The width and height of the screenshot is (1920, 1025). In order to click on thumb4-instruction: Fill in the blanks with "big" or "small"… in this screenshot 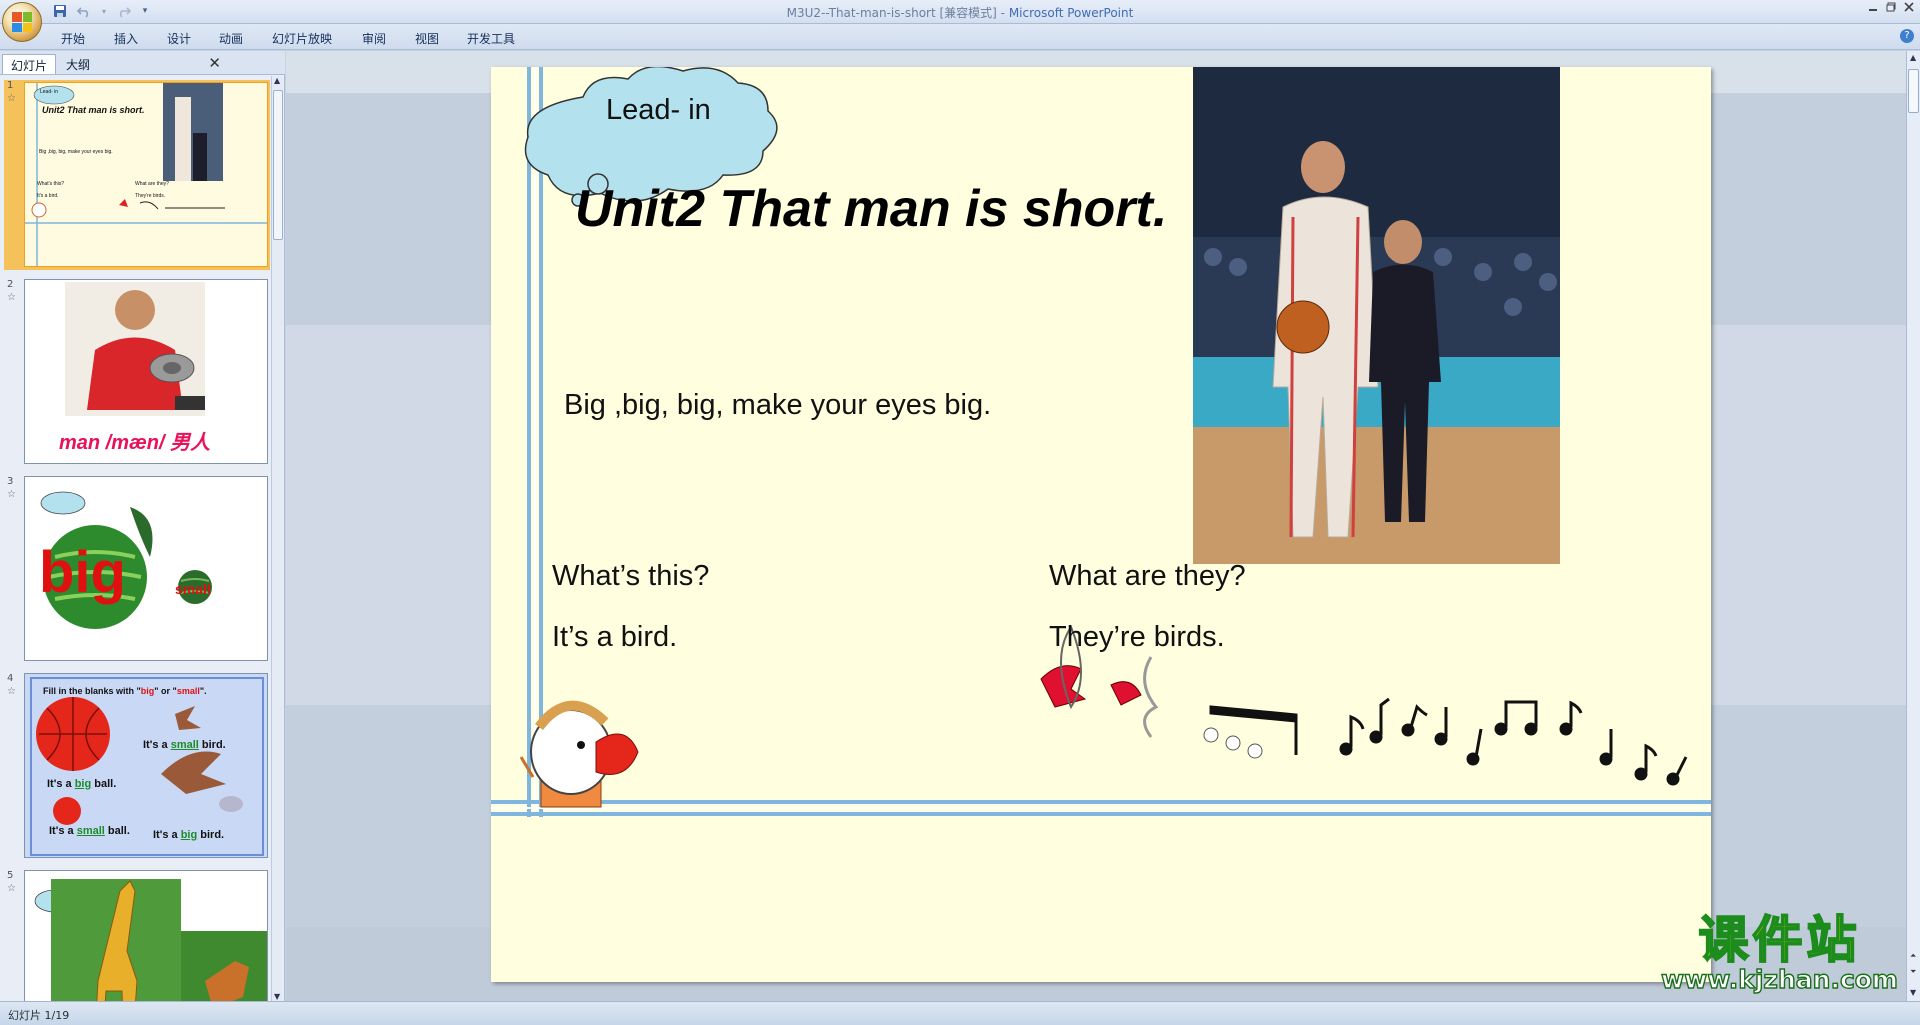, I will do `click(125, 691)`.